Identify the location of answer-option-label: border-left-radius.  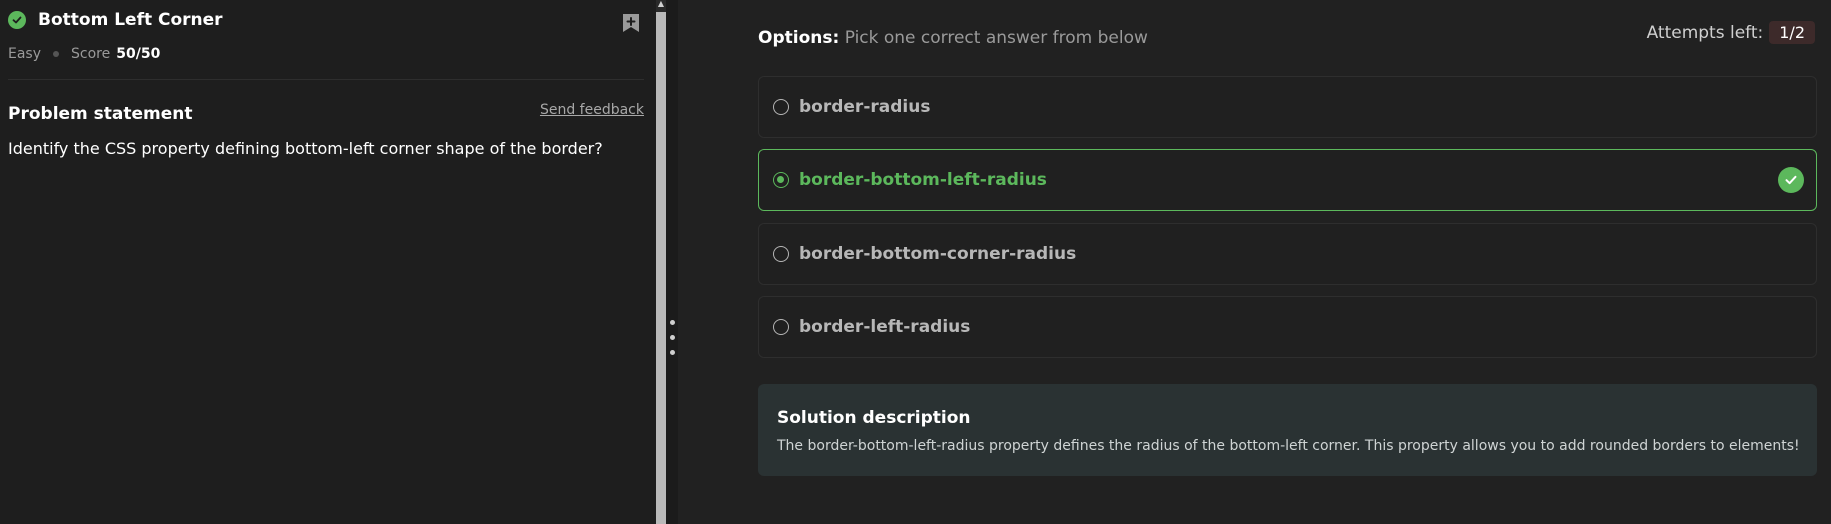
(885, 327).